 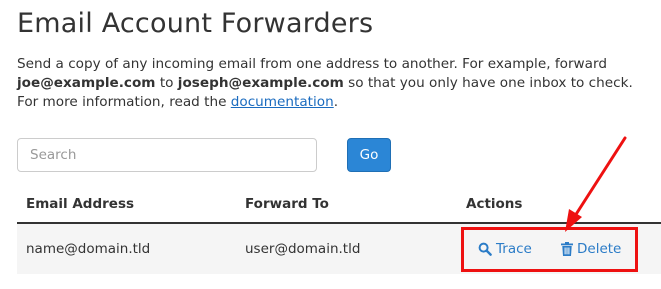 What do you see at coordinates (596, 184) in the screenshot?
I see `annotation-arrow-icon` at bounding box center [596, 184].